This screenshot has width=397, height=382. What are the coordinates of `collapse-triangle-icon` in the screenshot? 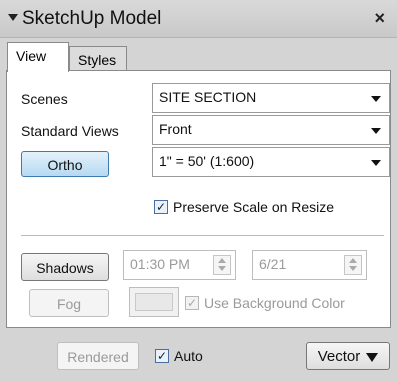 It's located at (13, 17).